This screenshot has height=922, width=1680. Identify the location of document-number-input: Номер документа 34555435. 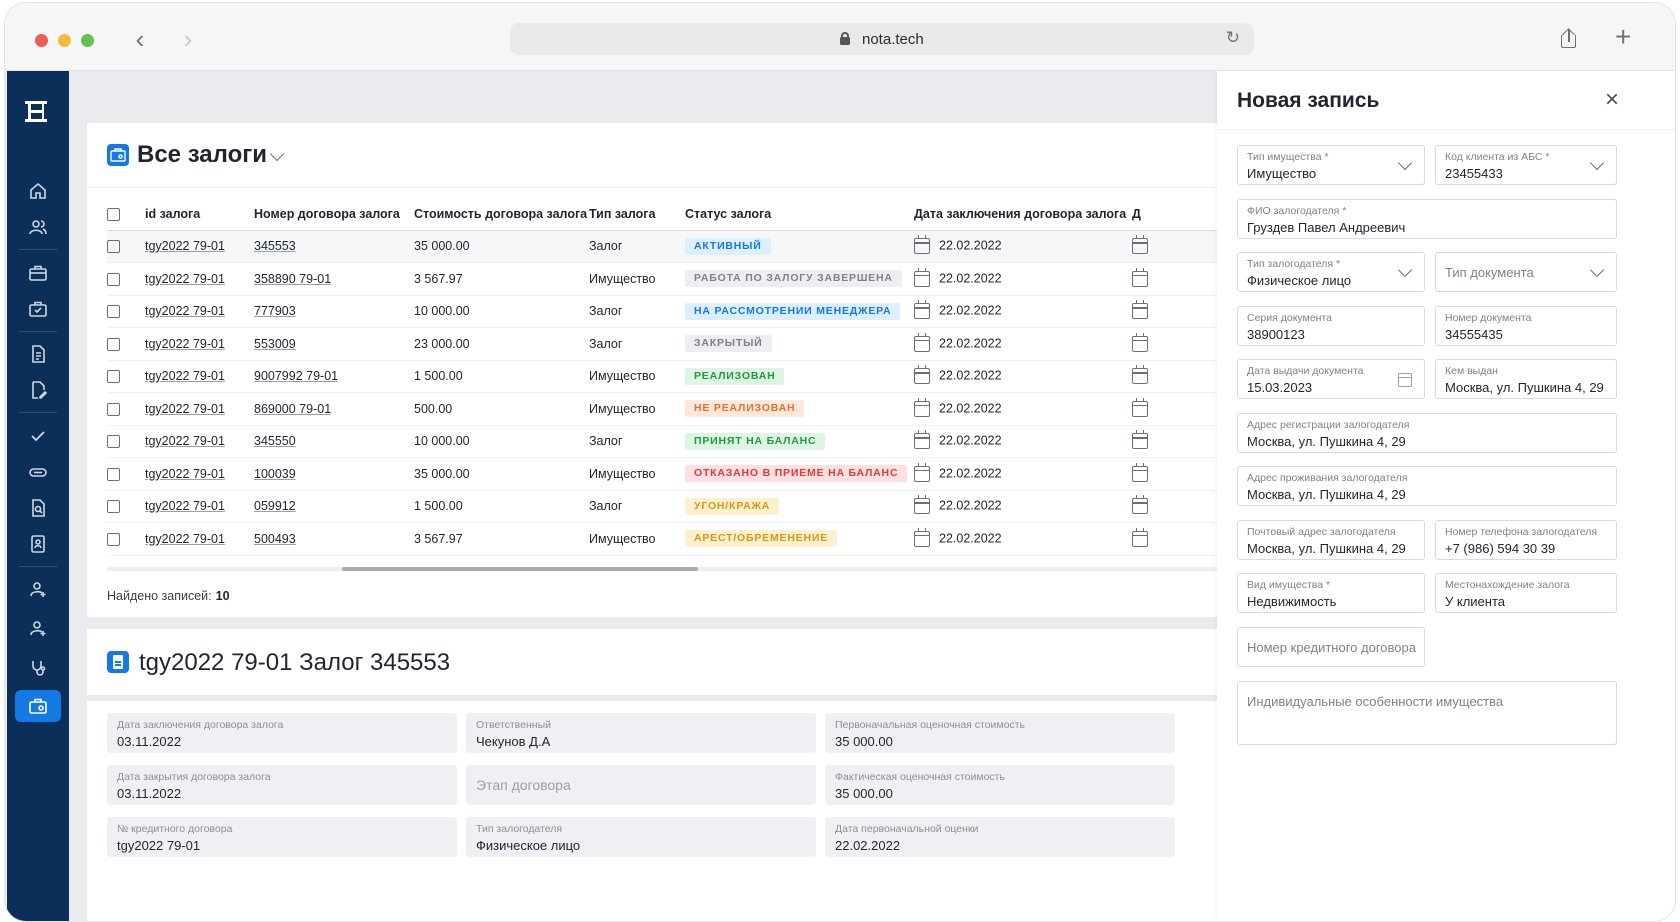
(1526, 326).